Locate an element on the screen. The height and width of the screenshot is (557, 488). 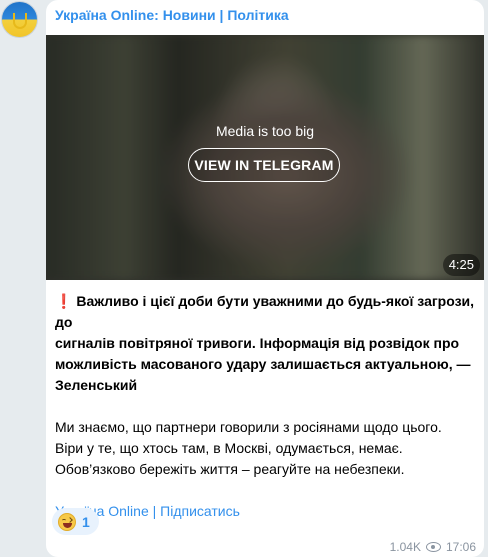
video-duration-badge: 4:25 is located at coordinates (461, 265).